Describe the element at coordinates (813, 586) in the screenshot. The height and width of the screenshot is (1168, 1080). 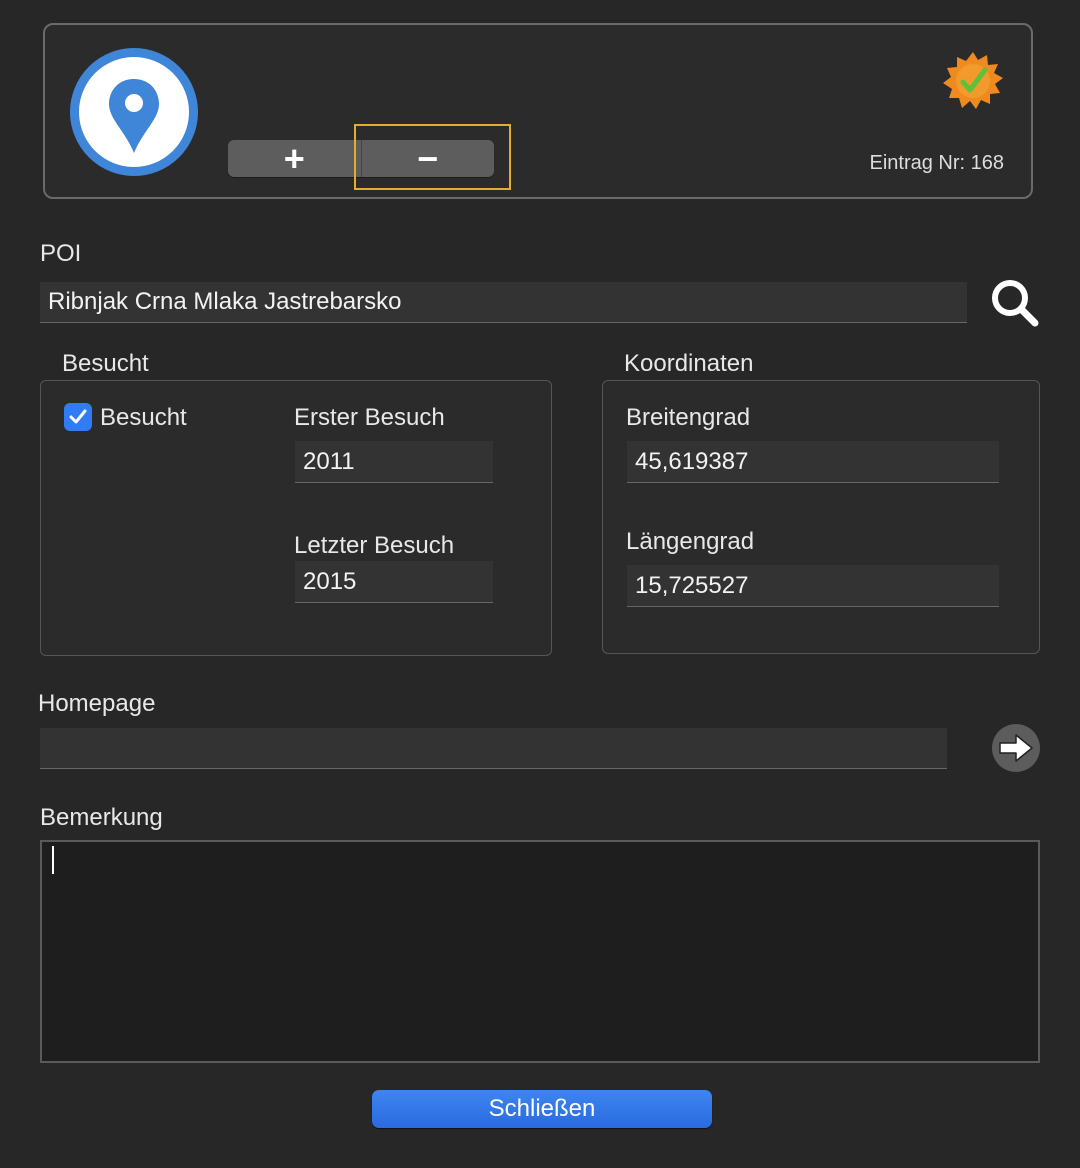
I see `longitude-field` at that location.